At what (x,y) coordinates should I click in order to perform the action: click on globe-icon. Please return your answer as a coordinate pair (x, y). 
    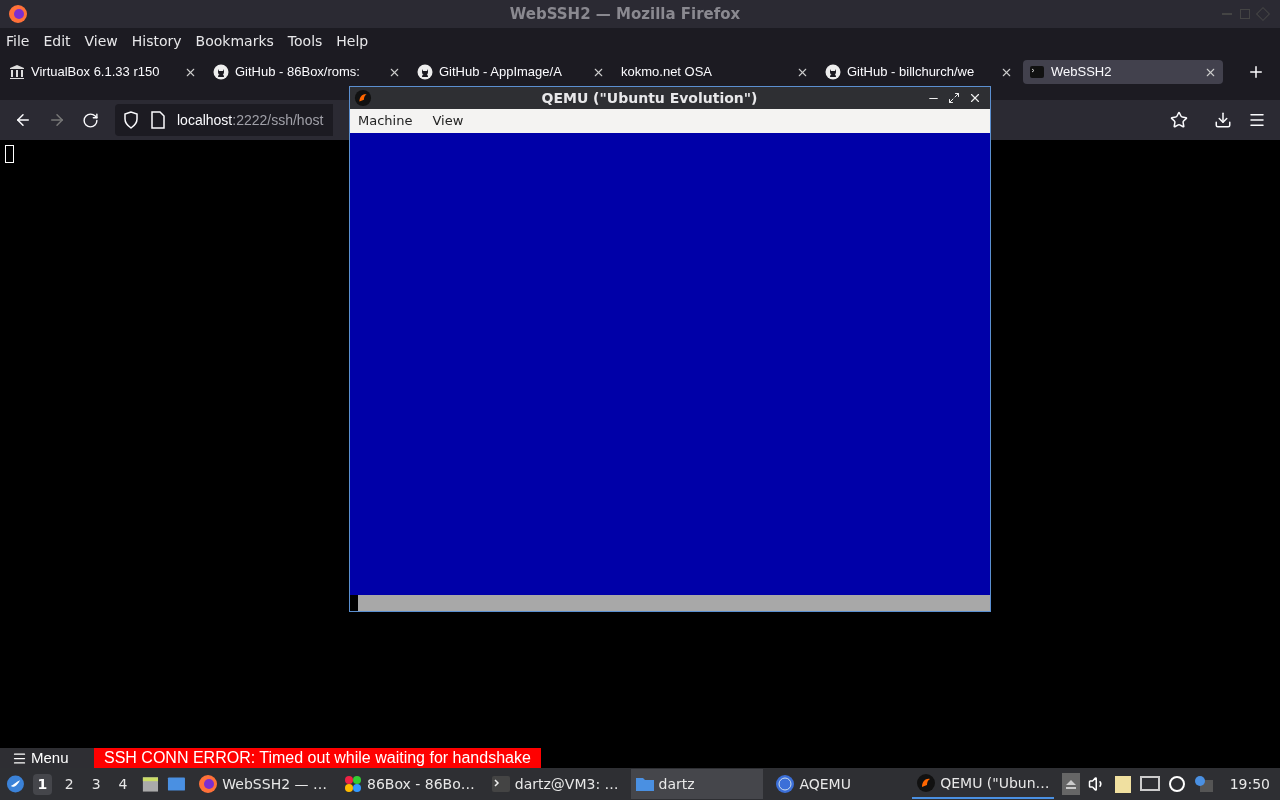
    Looking at the image, I should click on (785, 784).